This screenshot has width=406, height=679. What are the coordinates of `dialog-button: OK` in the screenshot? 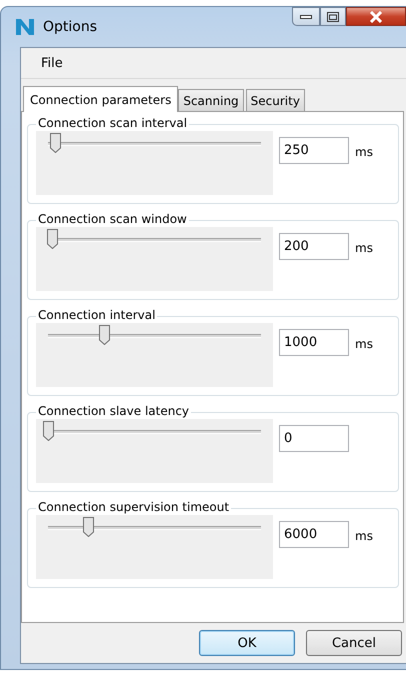 It's located at (247, 643).